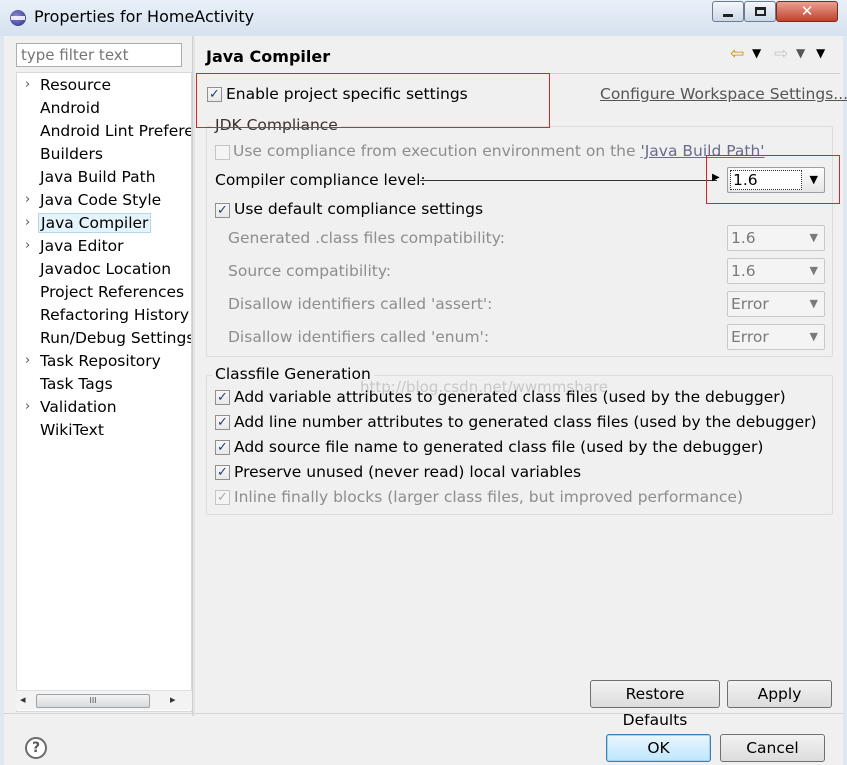  What do you see at coordinates (779, 694) in the screenshot?
I see `apply-button: Apply` at bounding box center [779, 694].